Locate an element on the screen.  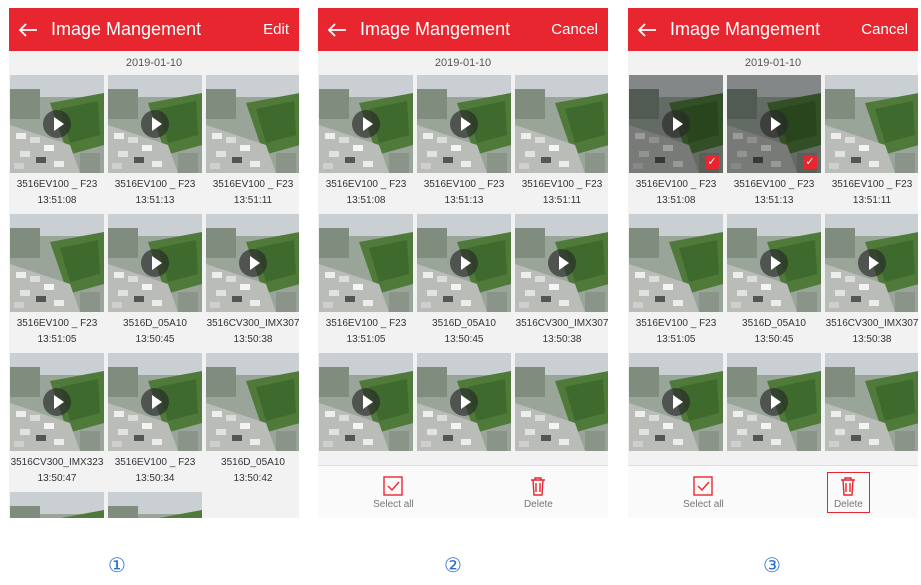
media-item: ✓ 3516EV100 _ F23 13:51:13 is located at coordinates (774, 142).